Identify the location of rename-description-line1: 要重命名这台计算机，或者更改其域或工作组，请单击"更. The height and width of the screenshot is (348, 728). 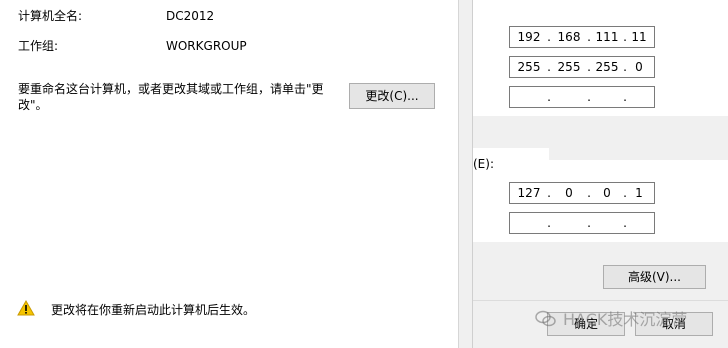
(171, 89).